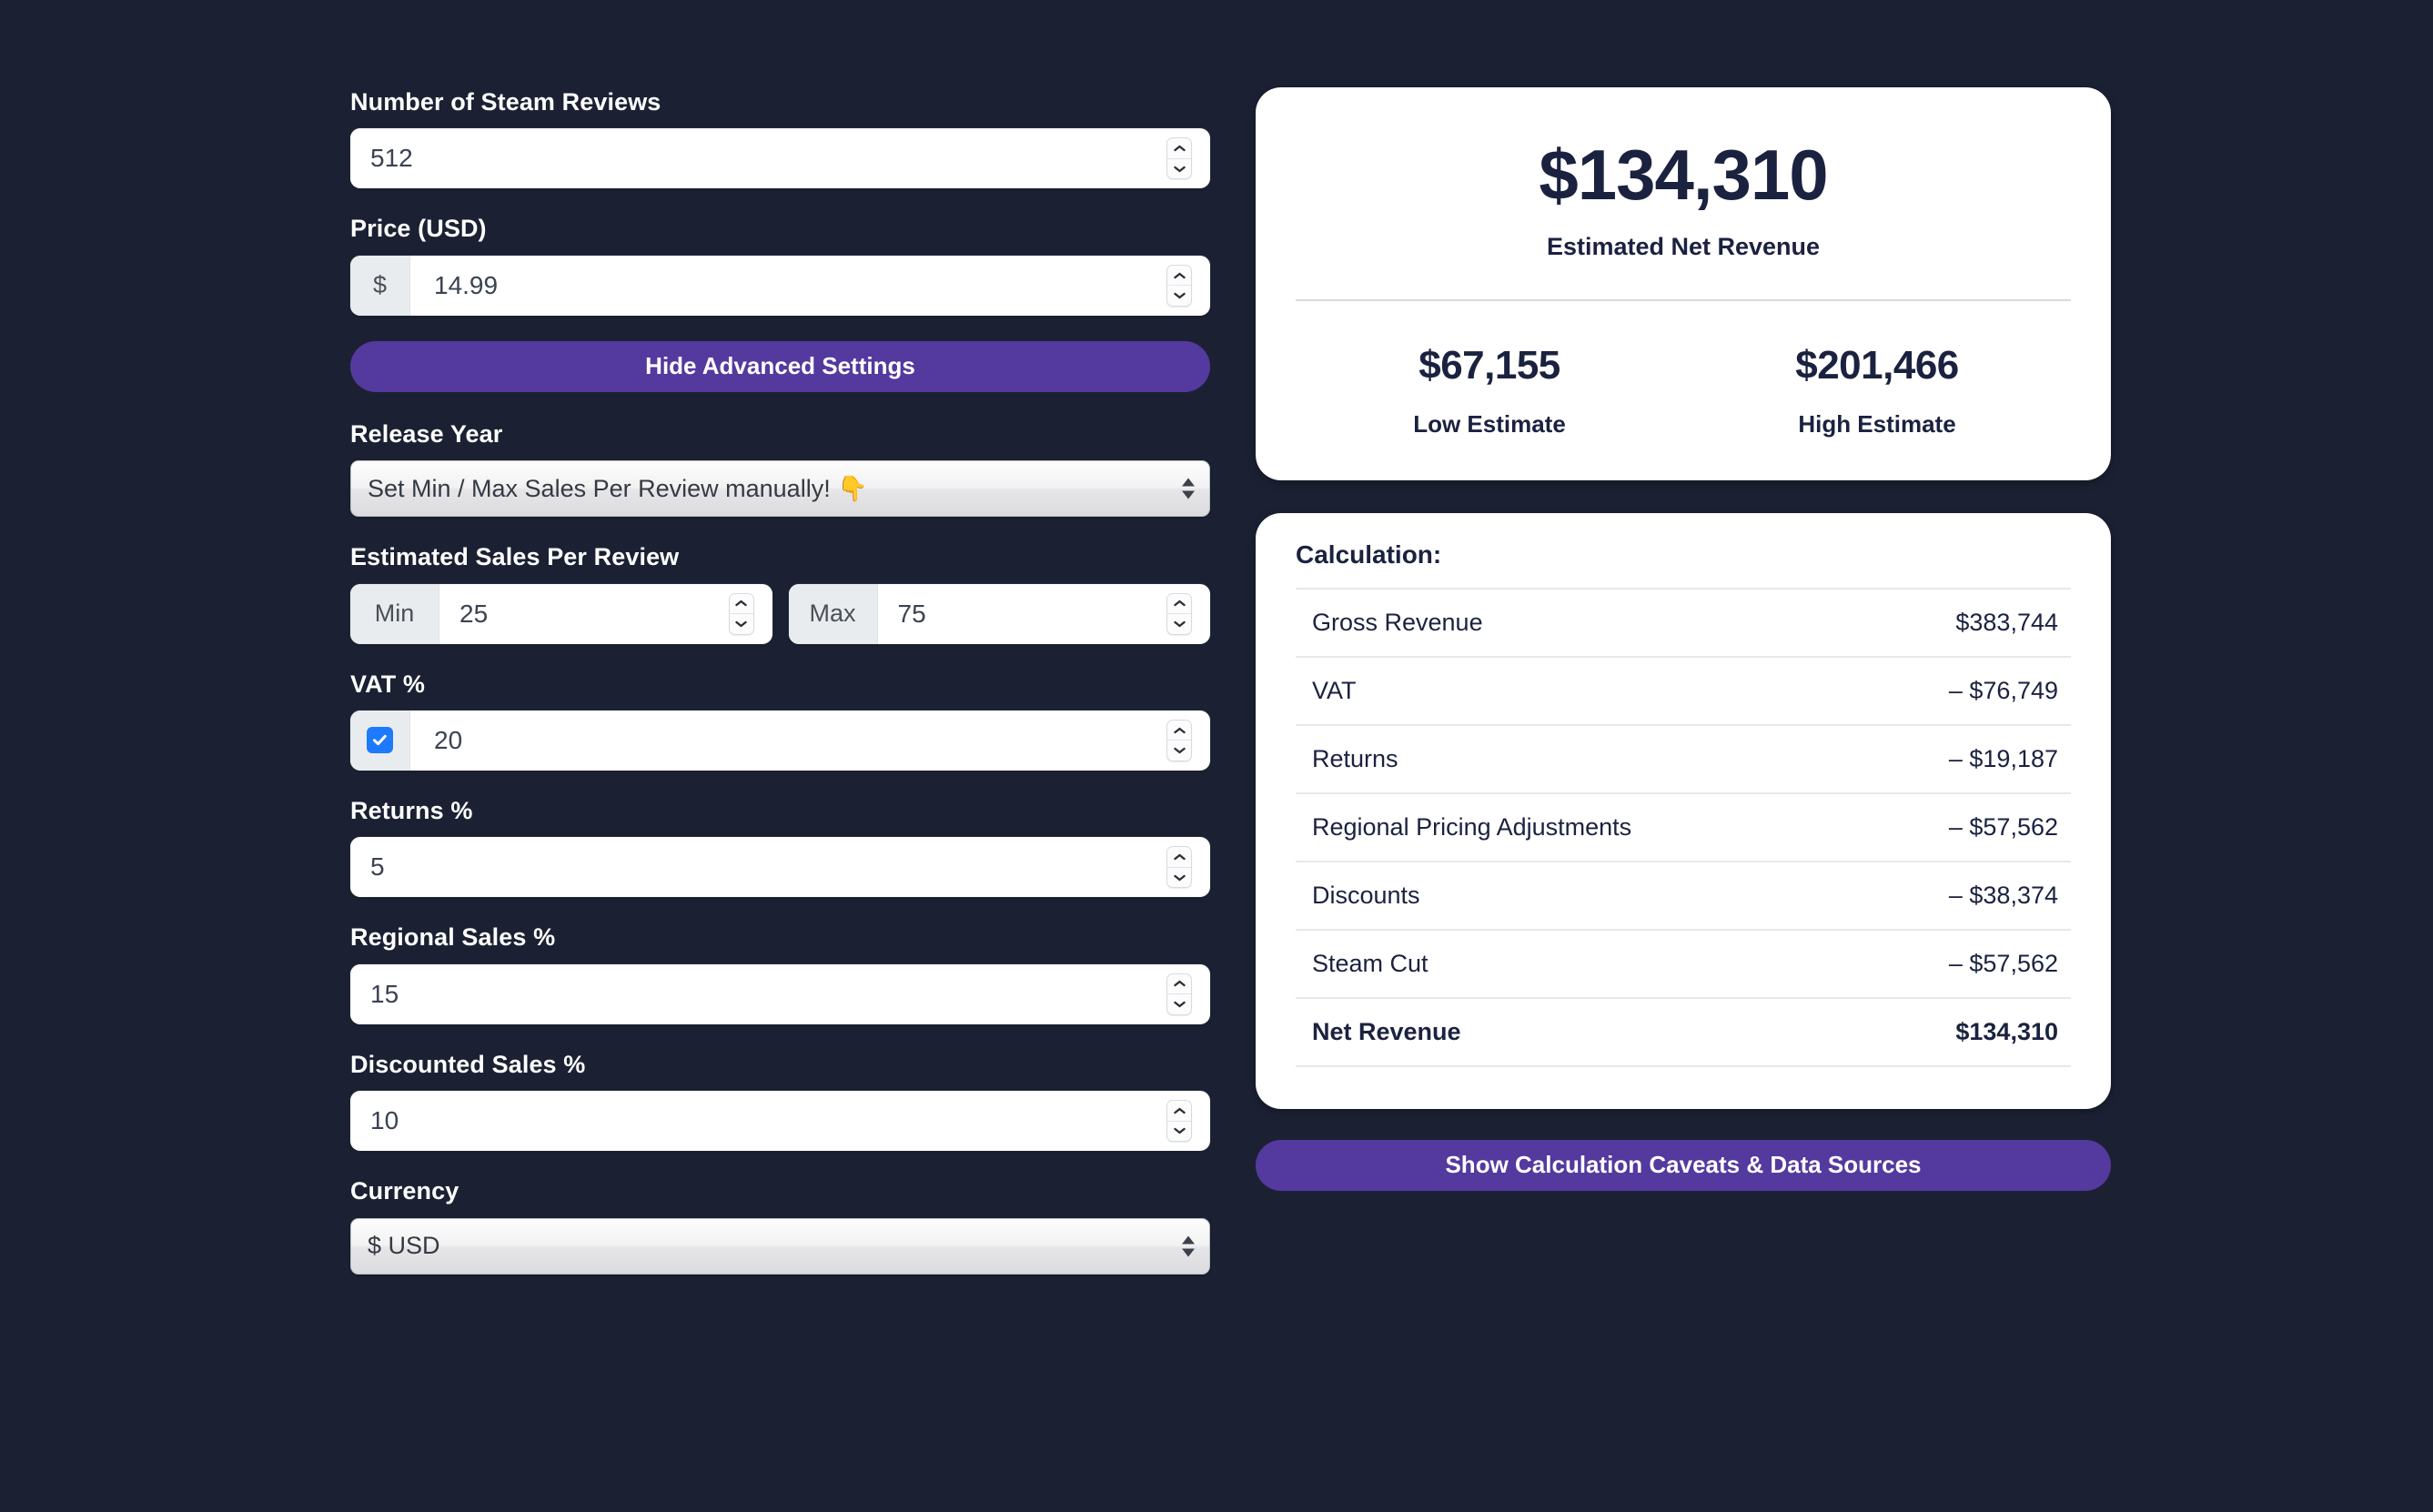  I want to click on currency-label: Currency, so click(405, 1191).